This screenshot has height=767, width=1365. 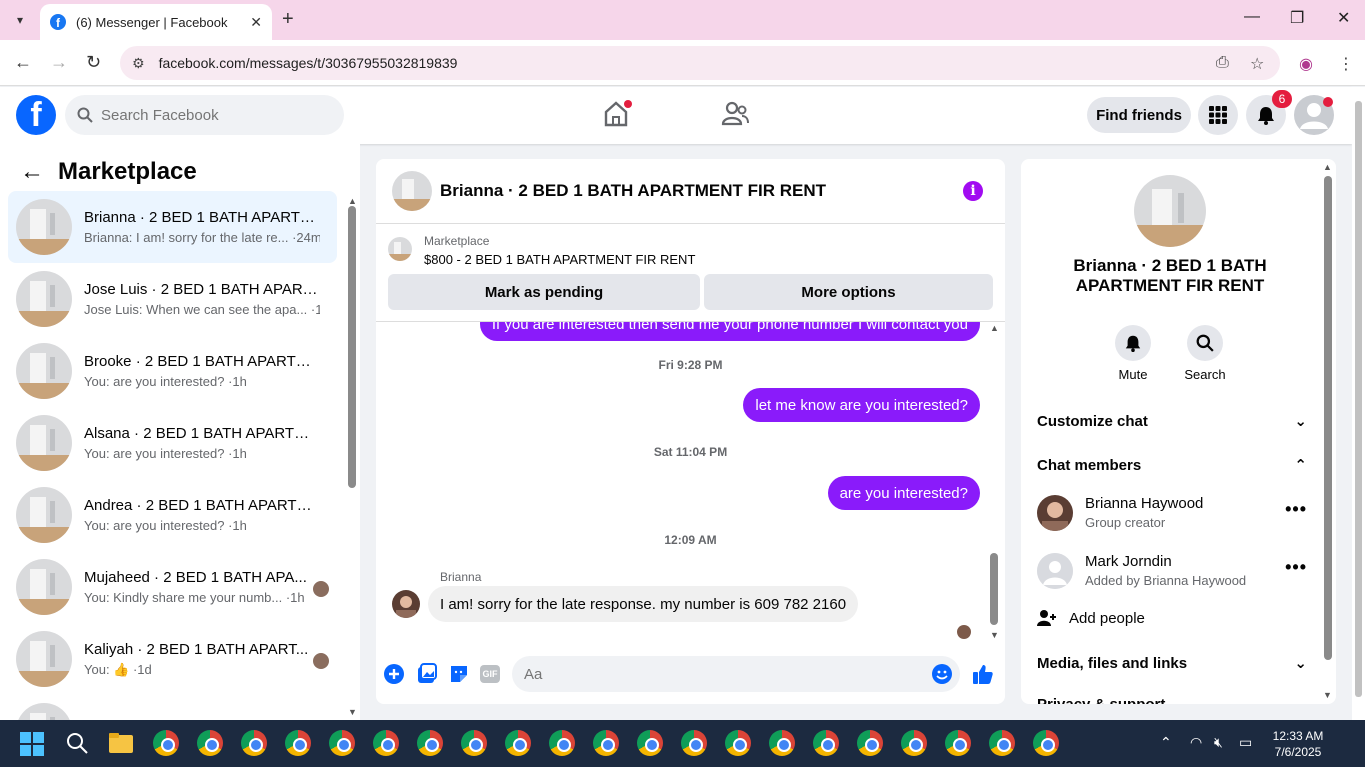 What do you see at coordinates (1257, 64) in the screenshot?
I see `bookmark-star-icon: ☆` at bounding box center [1257, 64].